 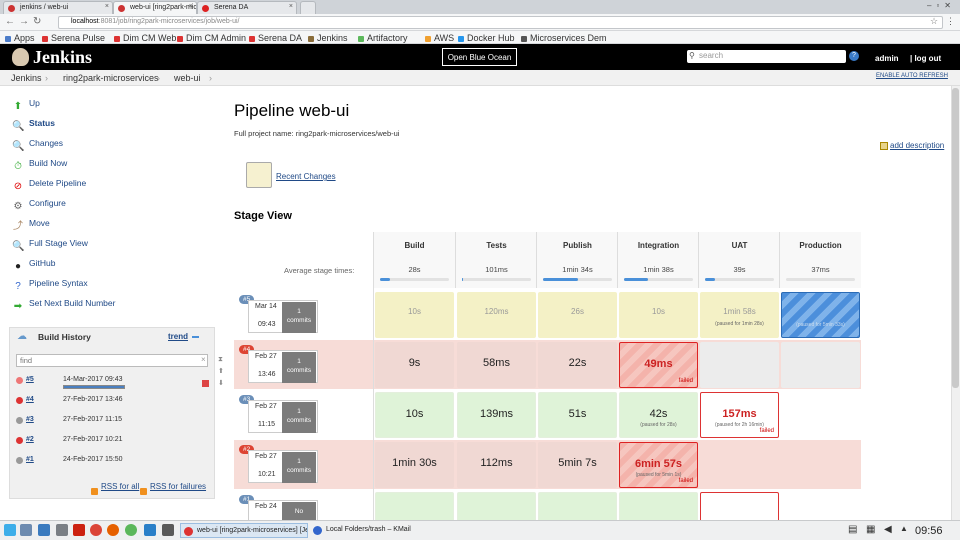 What do you see at coordinates (39, 205) in the screenshot?
I see `sidebar-item-configure: ⚙ Configure` at bounding box center [39, 205].